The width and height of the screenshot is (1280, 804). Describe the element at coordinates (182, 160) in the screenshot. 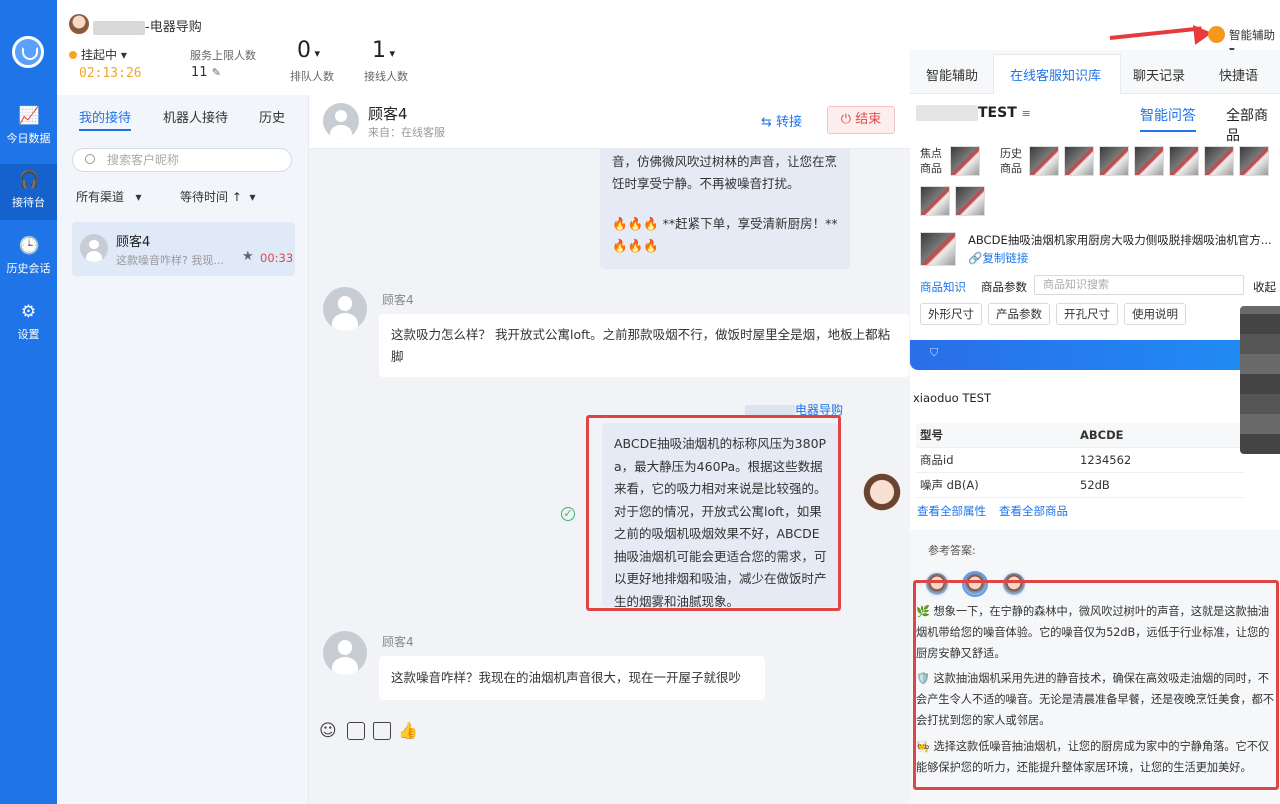

I see `customer-search-input: 搜索客户昵称` at that location.